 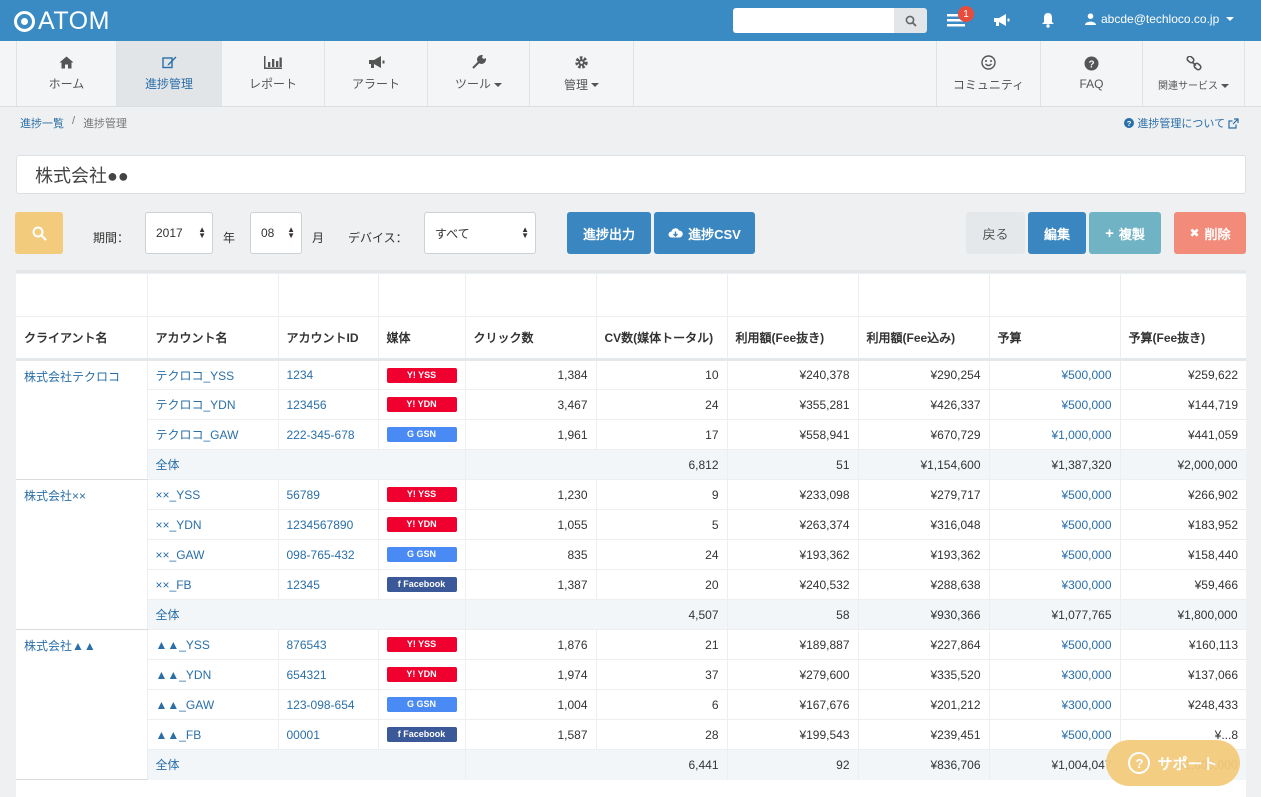 What do you see at coordinates (376, 73) in the screenshot?
I see `nav-alert: アラート` at bounding box center [376, 73].